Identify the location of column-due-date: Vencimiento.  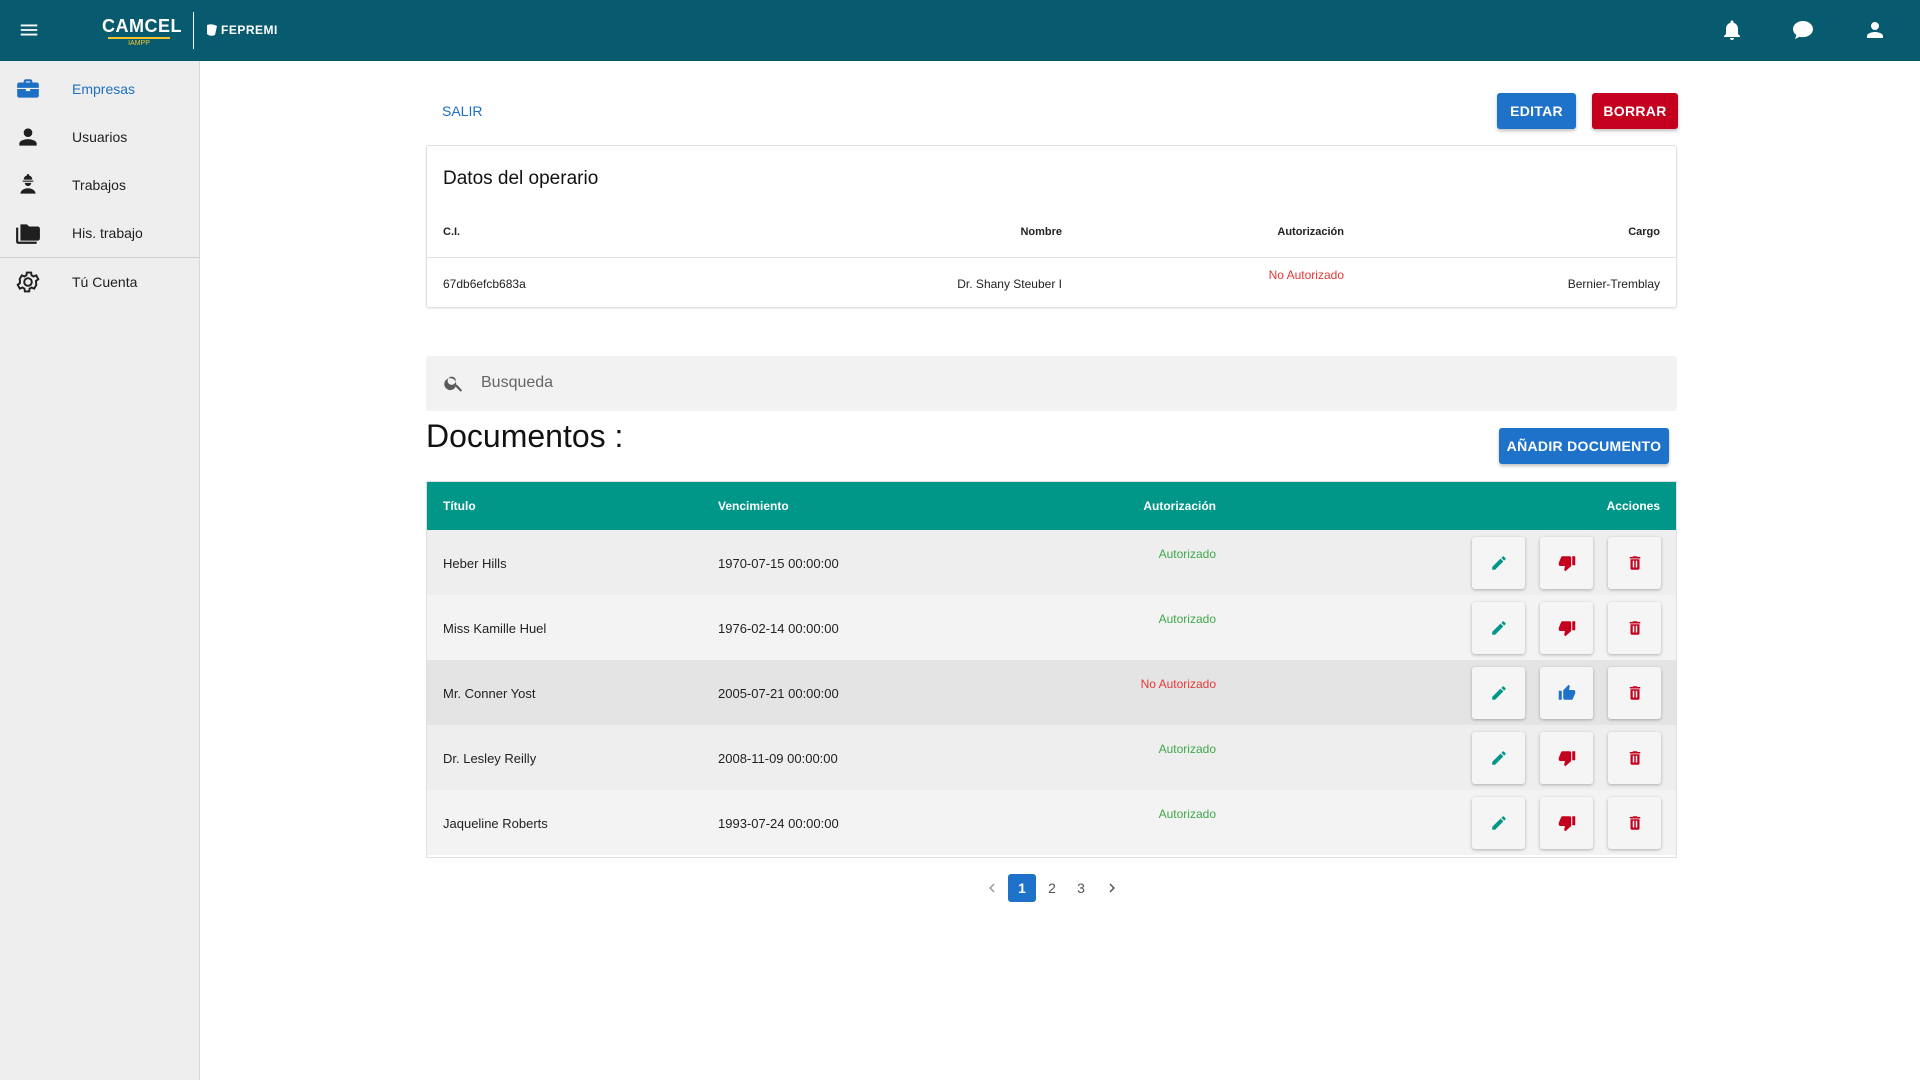
(753, 506).